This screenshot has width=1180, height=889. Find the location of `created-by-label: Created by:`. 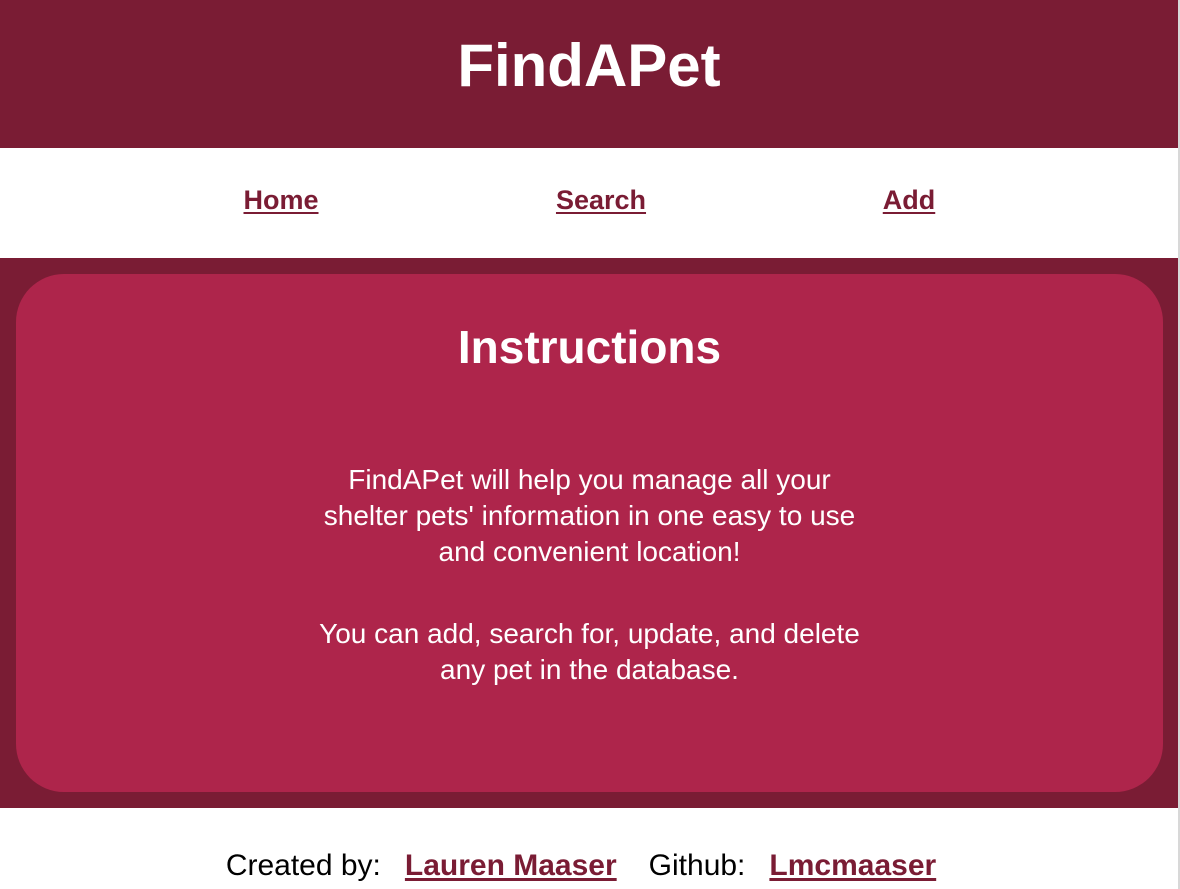

created-by-label: Created by: is located at coordinates (303, 865).